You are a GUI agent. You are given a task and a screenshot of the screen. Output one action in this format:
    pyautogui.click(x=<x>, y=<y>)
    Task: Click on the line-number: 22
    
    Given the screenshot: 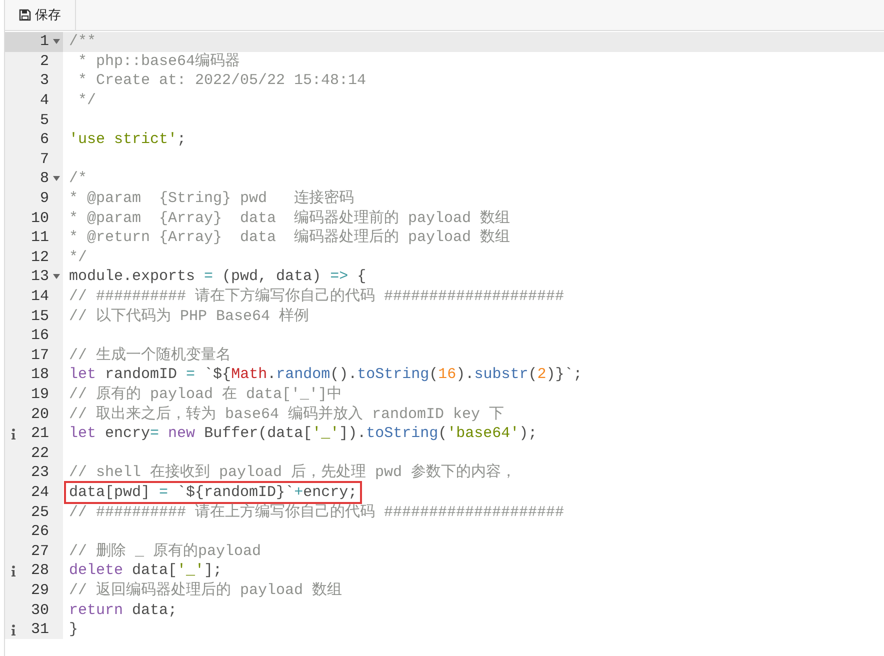 What is the action you would take?
    pyautogui.click(x=39, y=453)
    